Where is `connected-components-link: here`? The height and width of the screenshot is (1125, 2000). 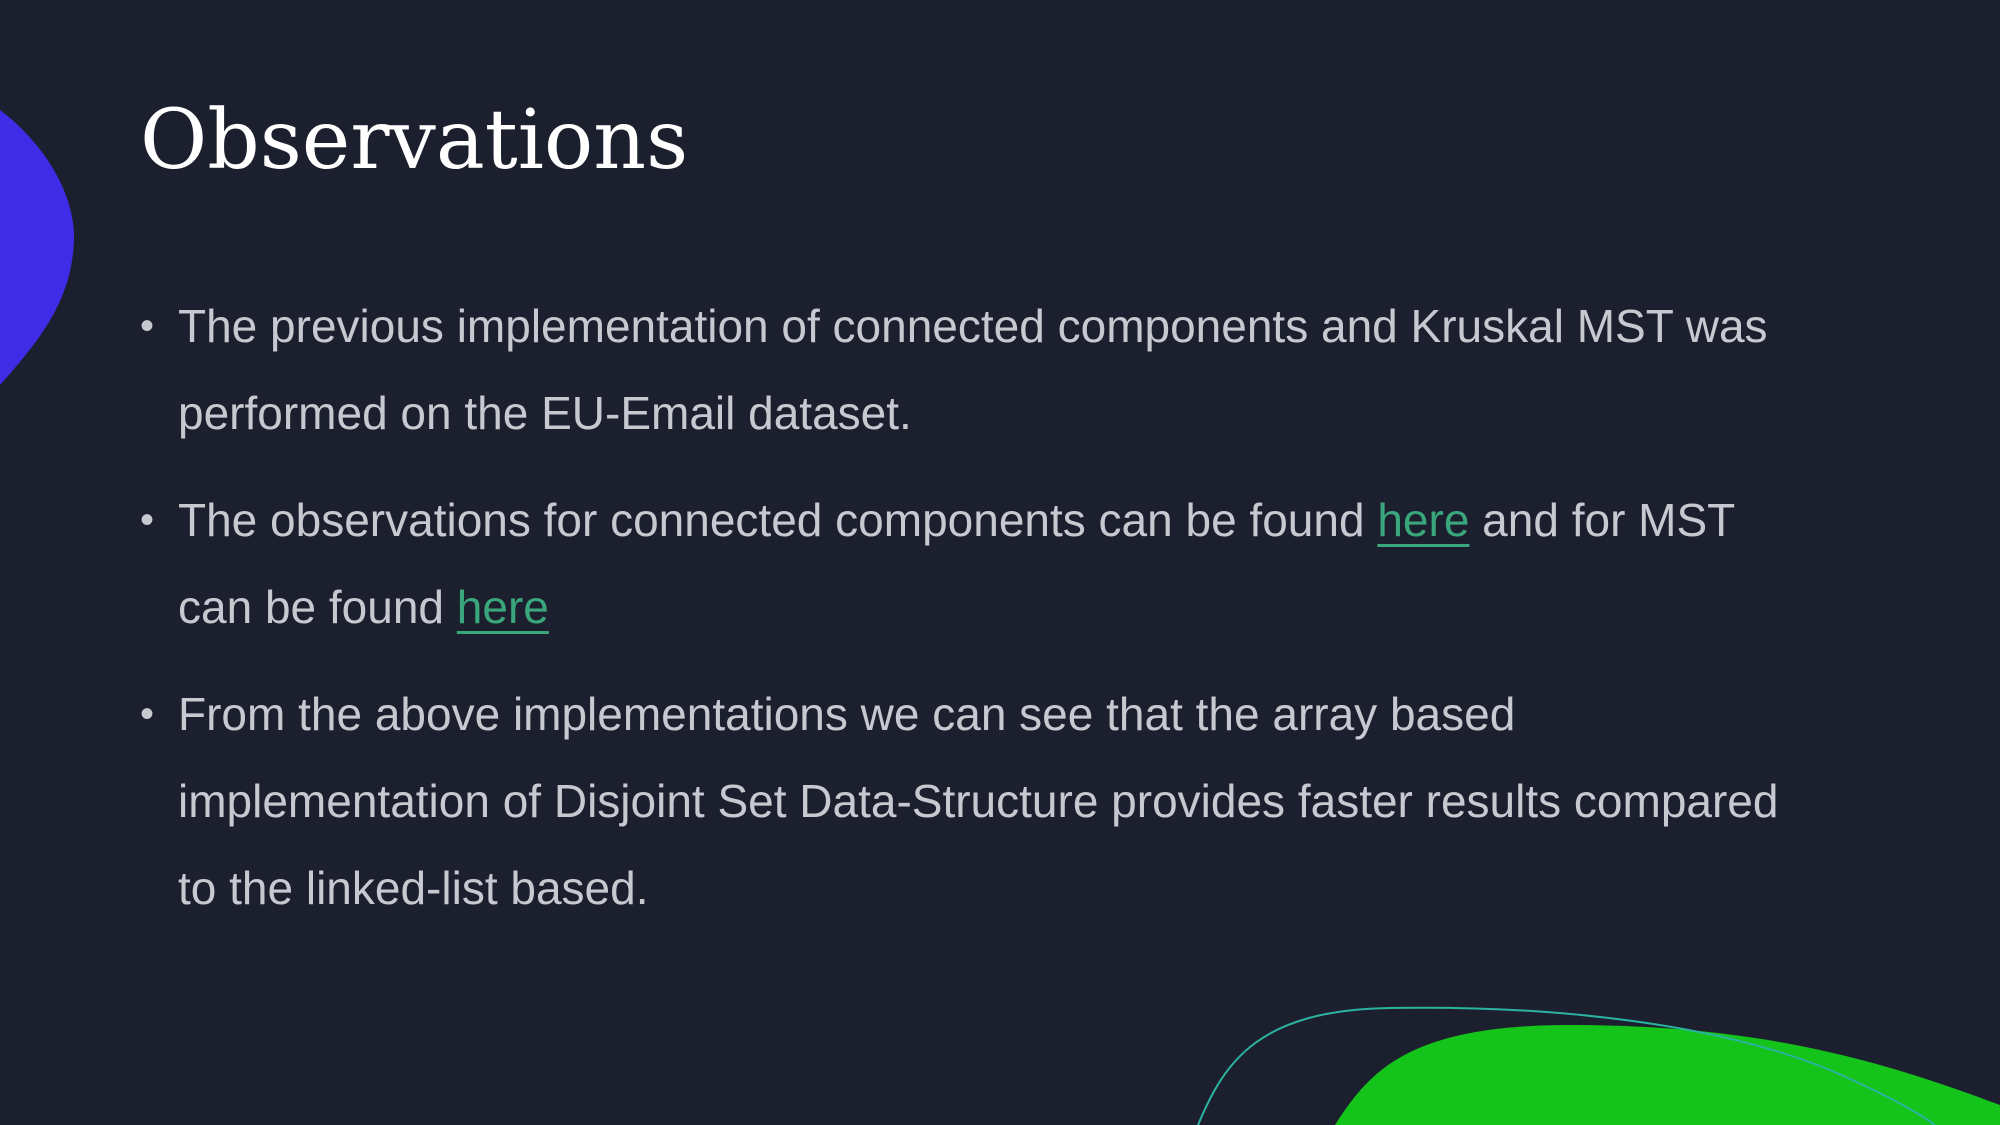 connected-components-link: here is located at coordinates (1423, 520).